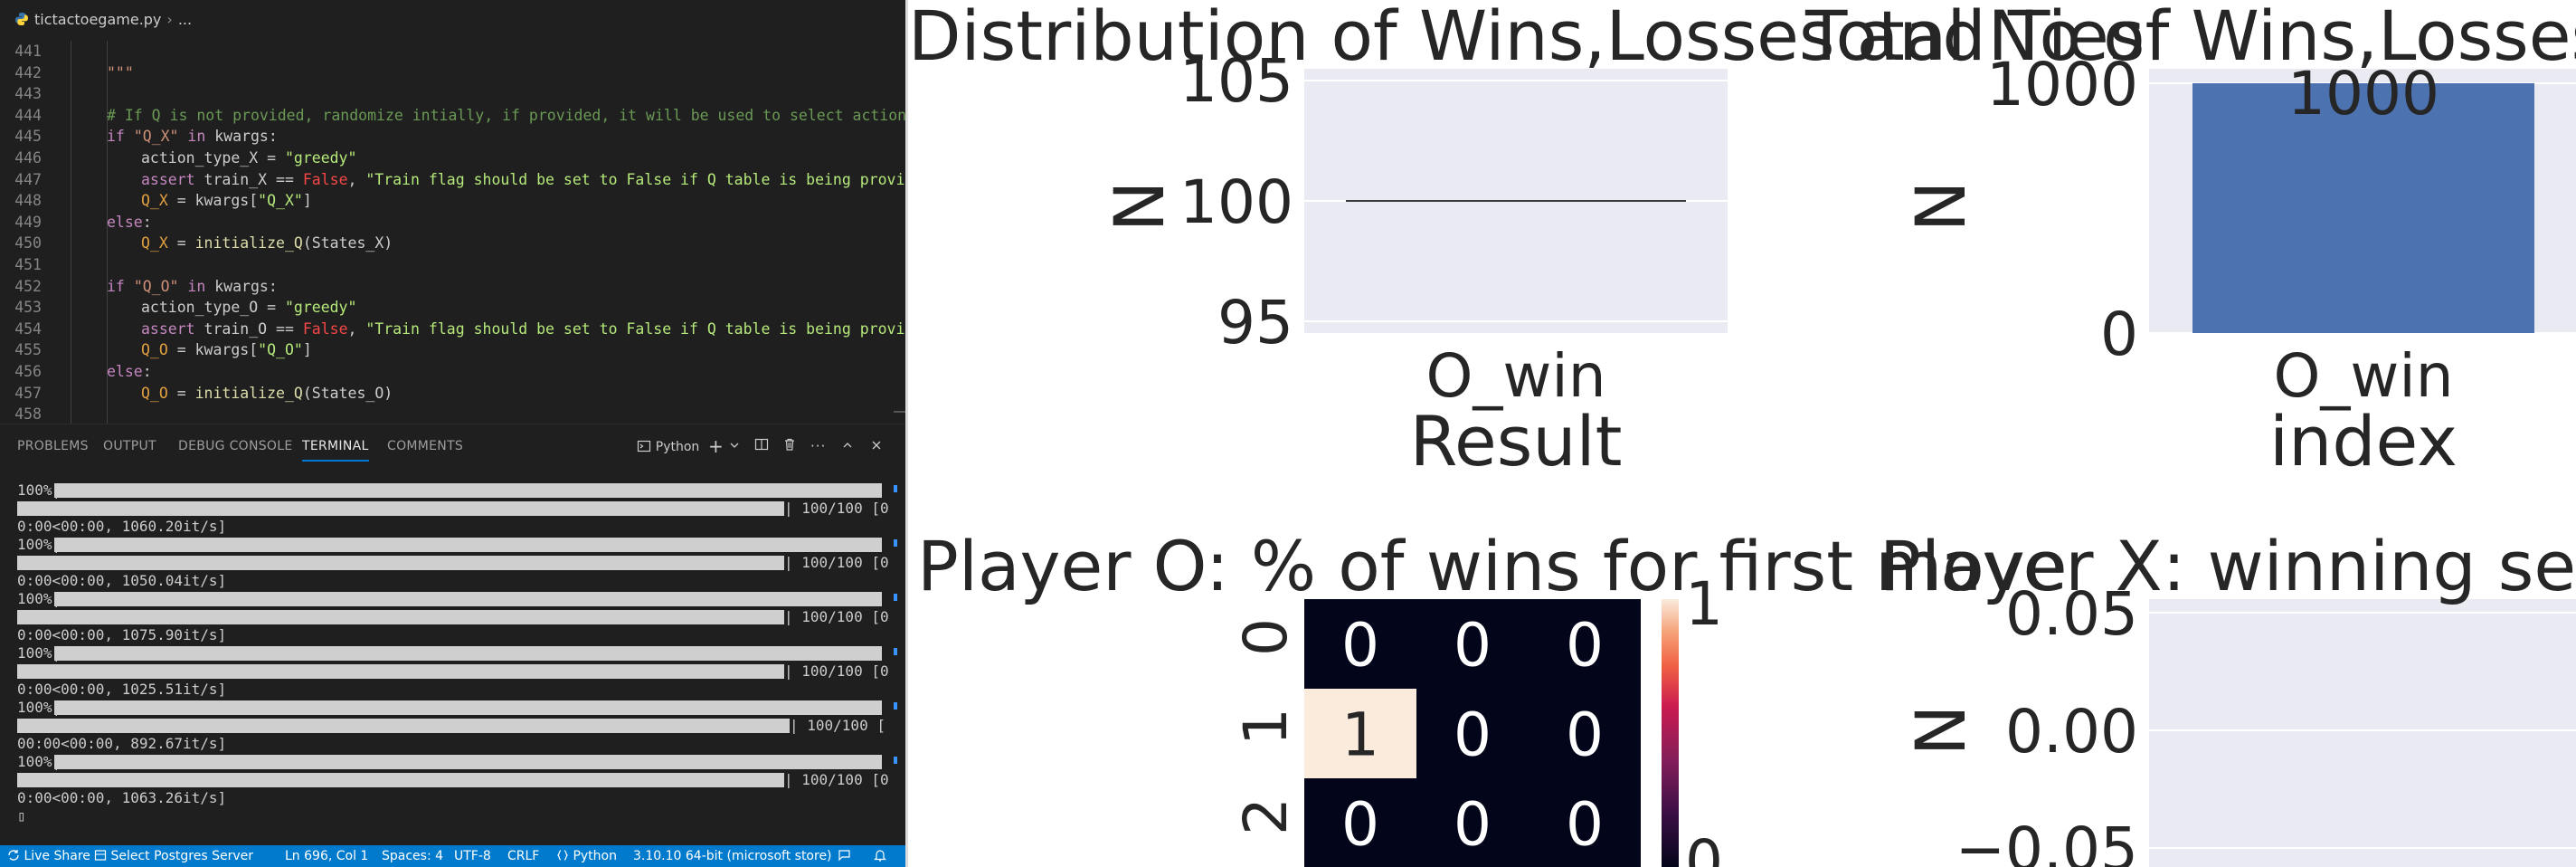 The image size is (2576, 867). Describe the element at coordinates (236, 446) in the screenshot. I see `tab-debug-console: DEBUG CONSOLE` at that location.